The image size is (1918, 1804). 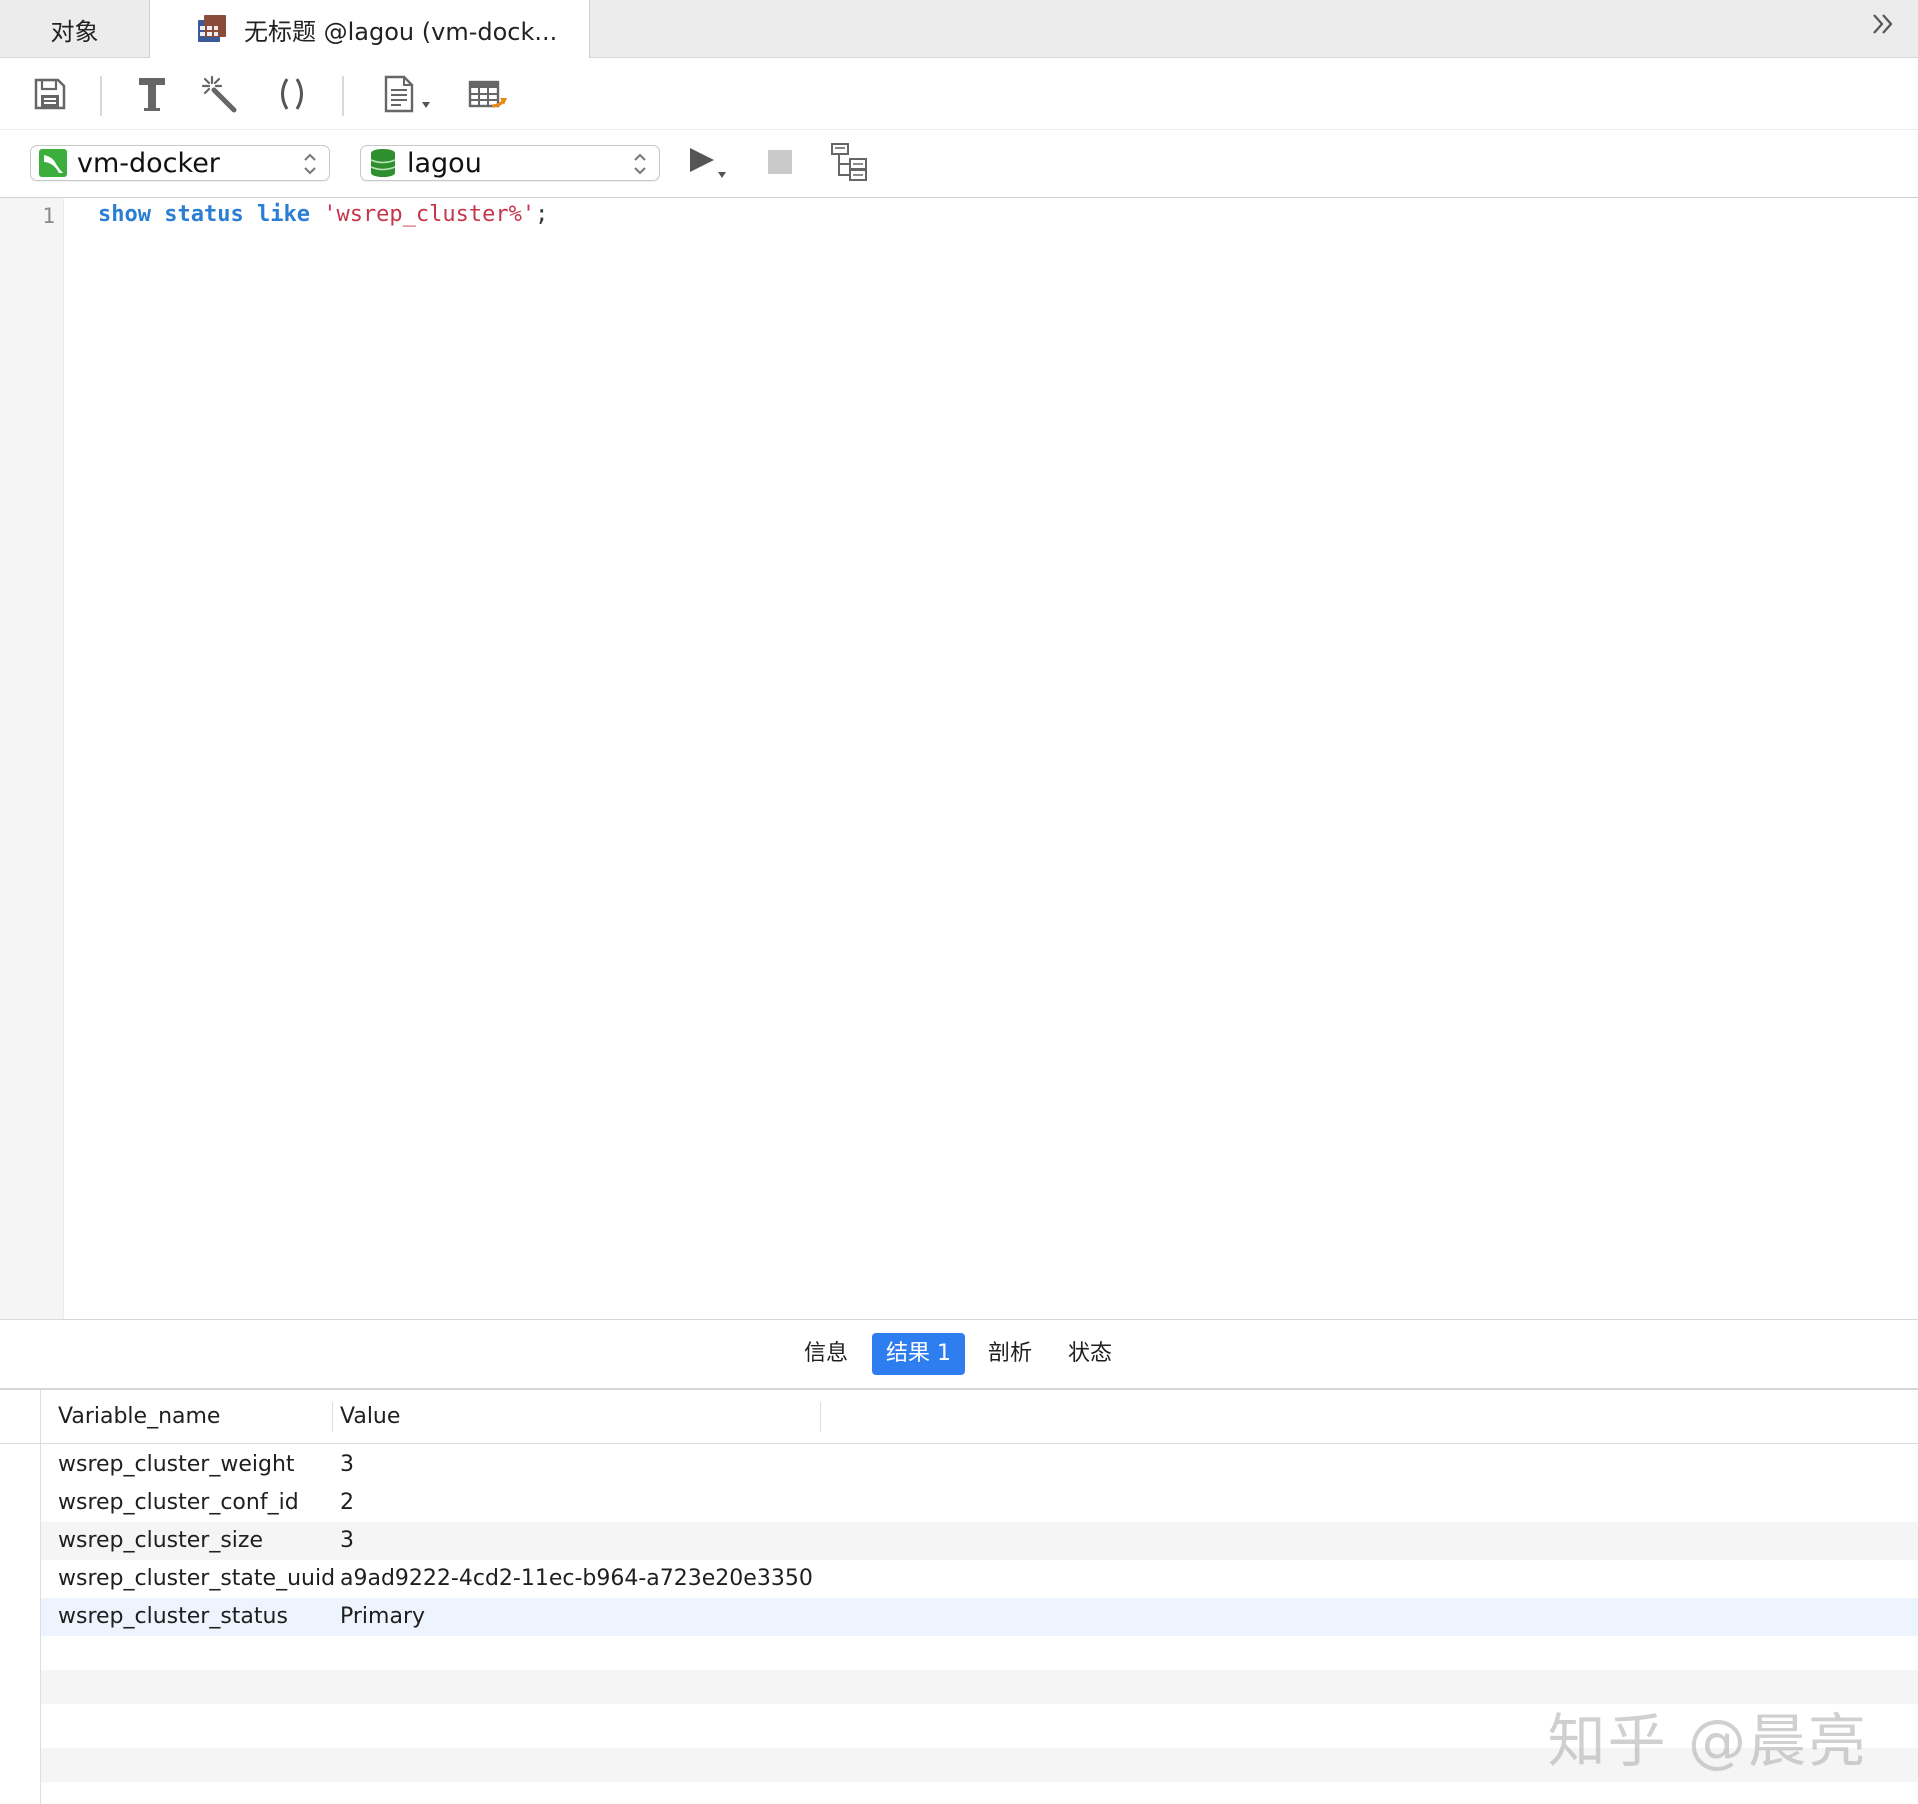 I want to click on tab-objects: 对象, so click(x=75, y=29).